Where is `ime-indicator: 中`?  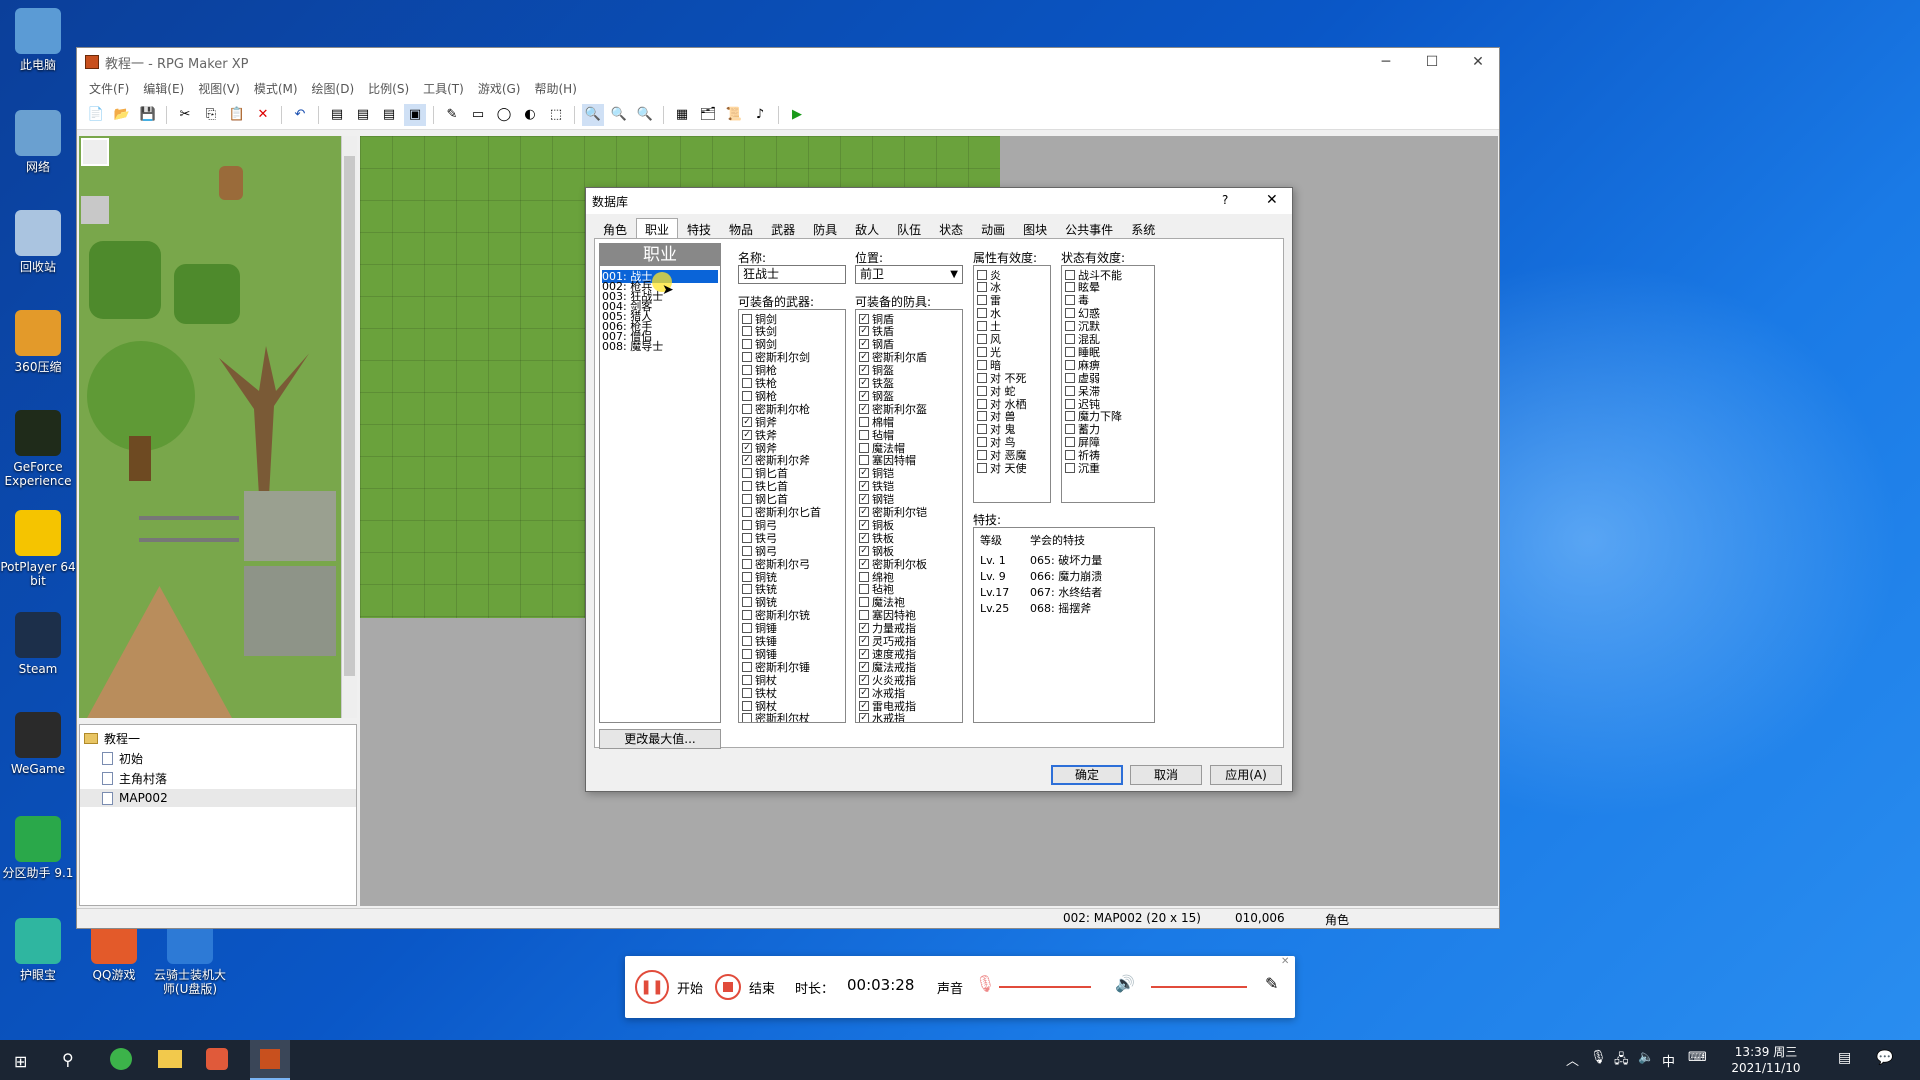 ime-indicator: 中 is located at coordinates (1668, 1060).